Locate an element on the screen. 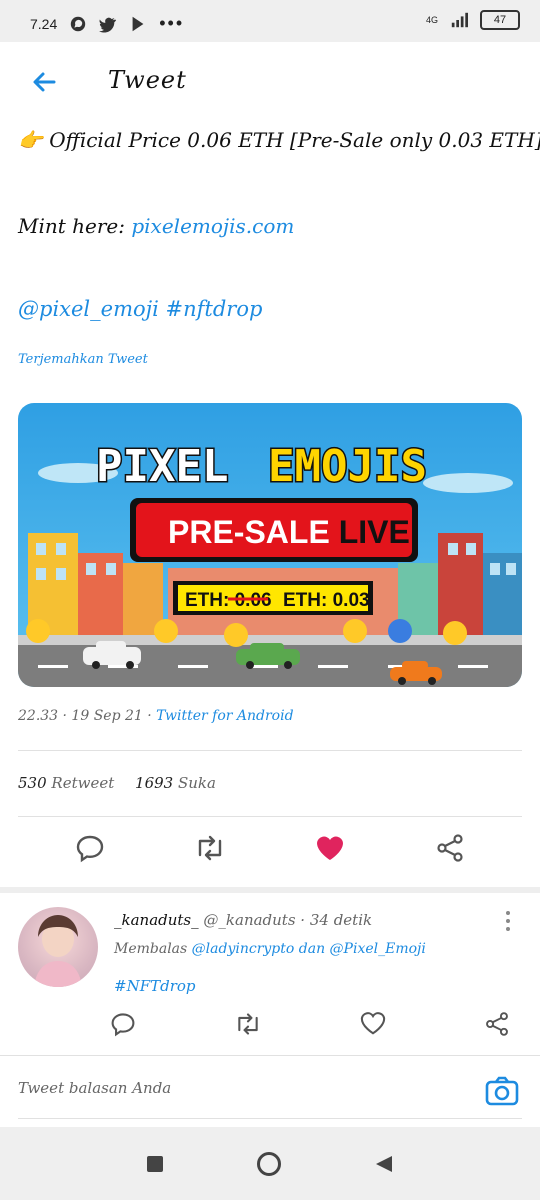 The height and width of the screenshot is (1200, 540). recent-apps-icon is located at coordinates (155, 1164).